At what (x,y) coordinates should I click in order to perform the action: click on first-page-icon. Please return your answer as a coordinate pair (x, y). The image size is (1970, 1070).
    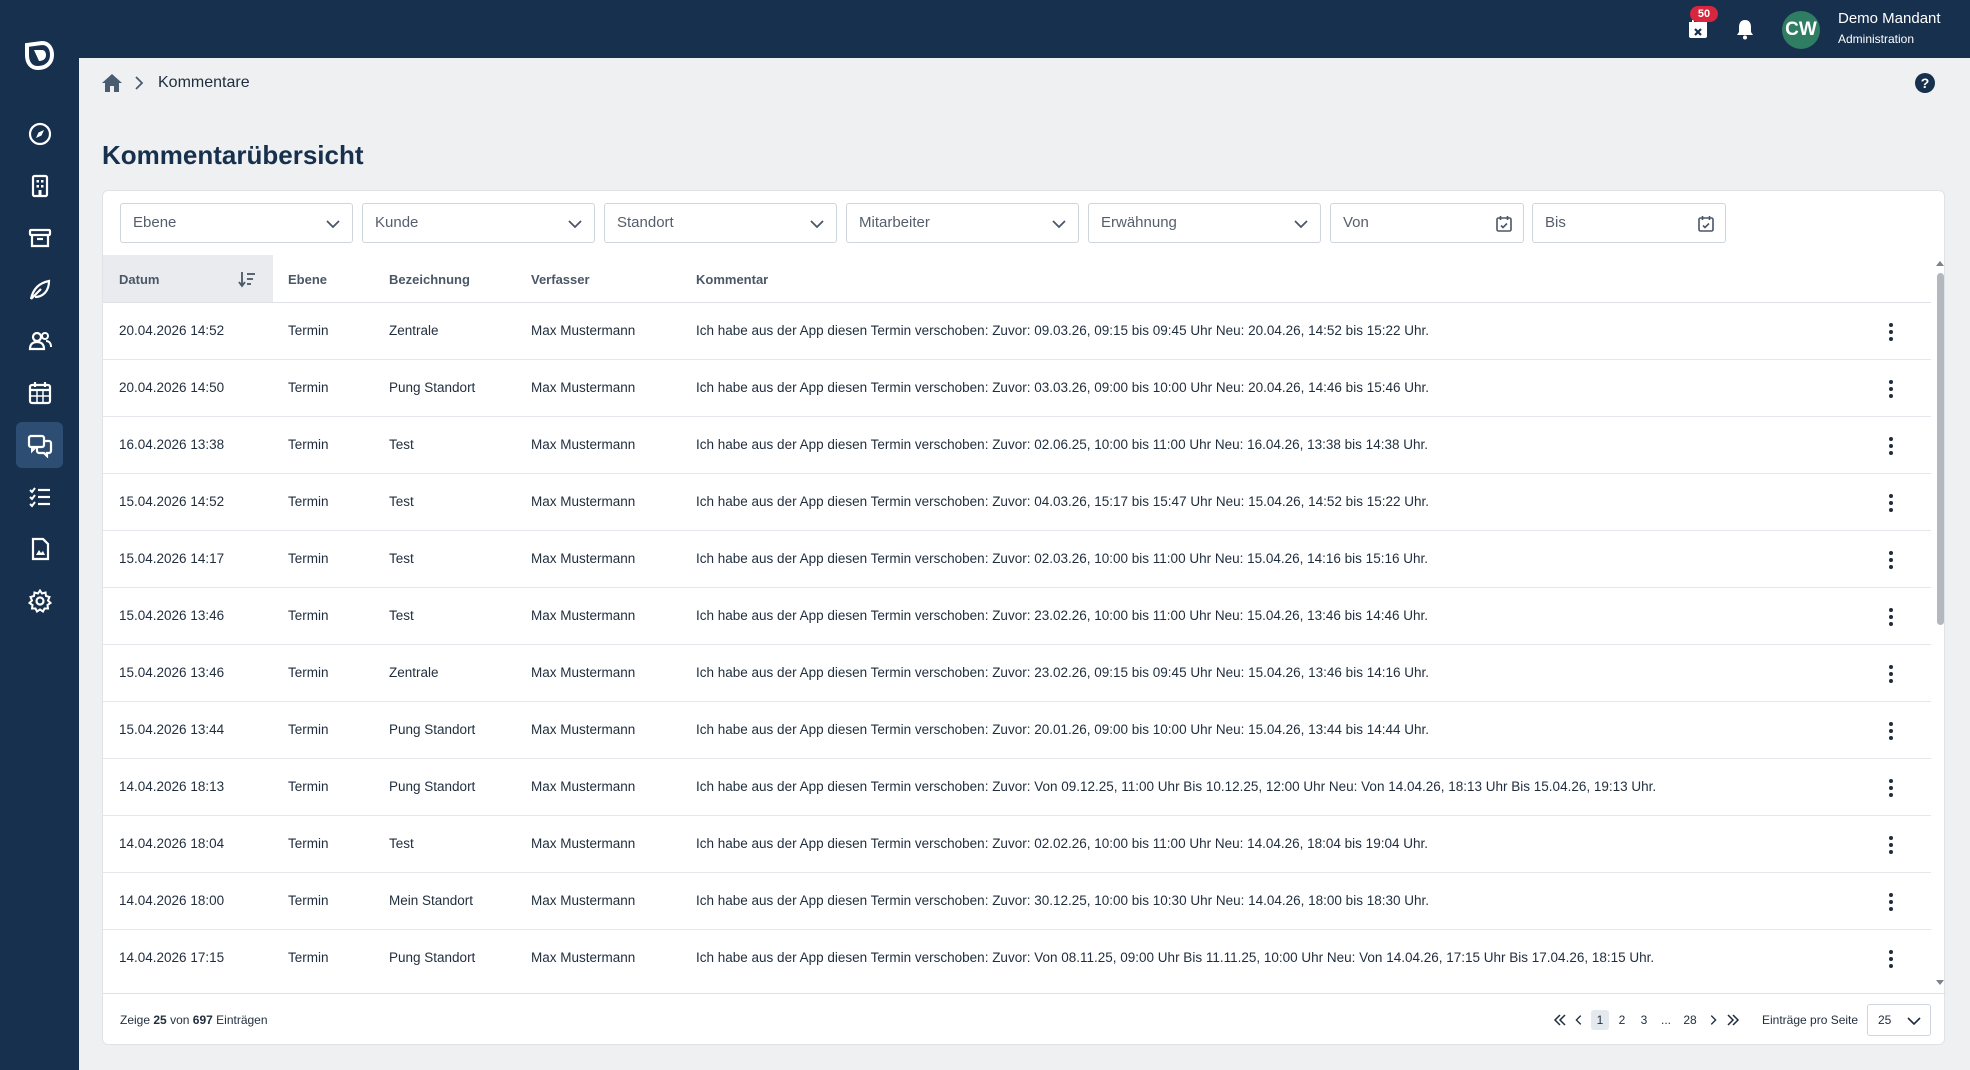
    Looking at the image, I should click on (1560, 1020).